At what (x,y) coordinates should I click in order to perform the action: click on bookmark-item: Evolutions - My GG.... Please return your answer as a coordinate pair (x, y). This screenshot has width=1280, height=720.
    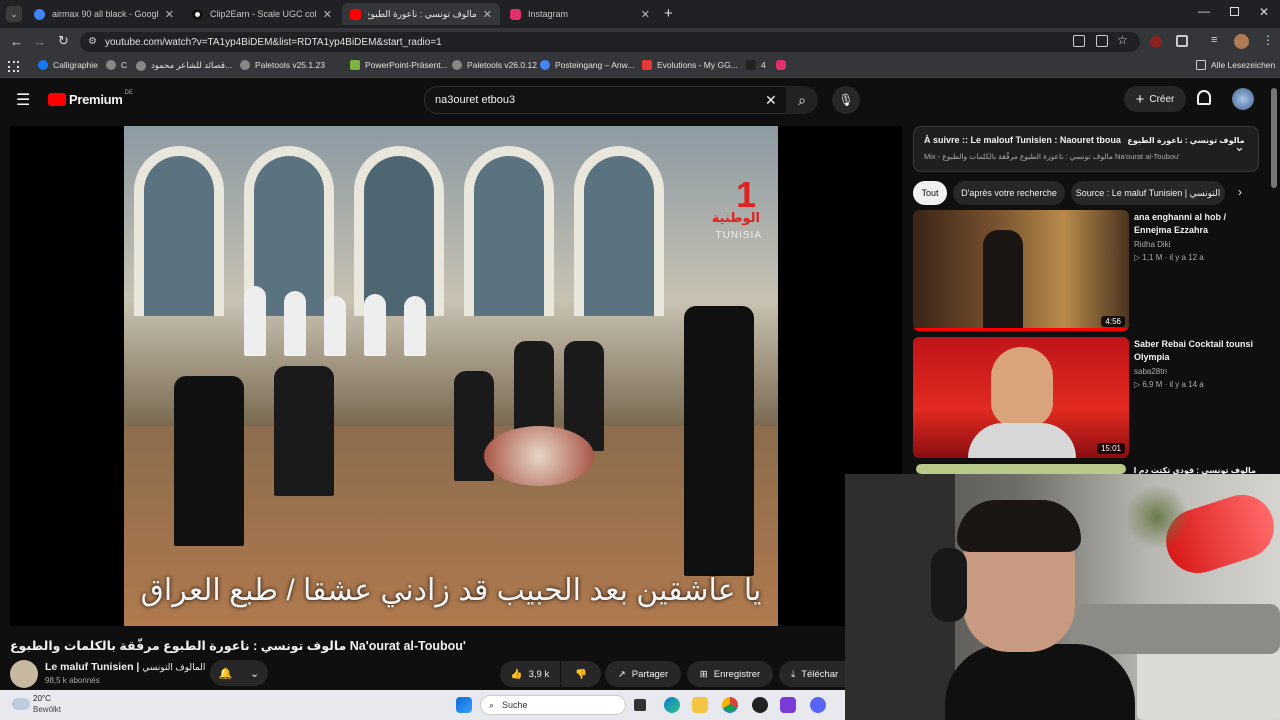
    Looking at the image, I should click on (690, 65).